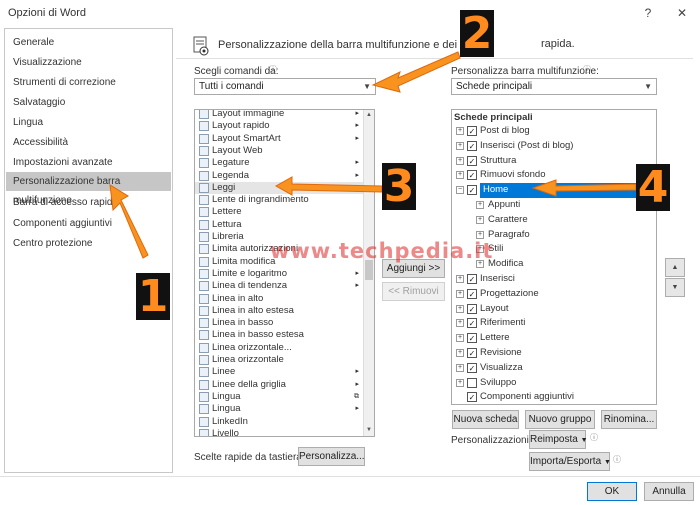 The height and width of the screenshot is (505, 700). Describe the element at coordinates (369, 115) in the screenshot. I see `scroll-up-icon: ▲` at that location.